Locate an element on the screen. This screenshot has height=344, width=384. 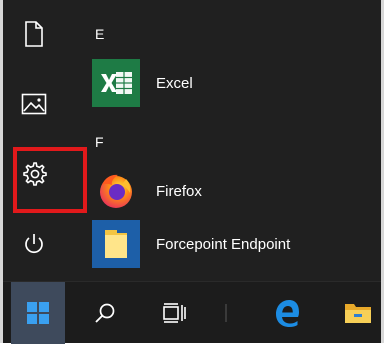
file-explorer-icon is located at coordinates (358, 313).